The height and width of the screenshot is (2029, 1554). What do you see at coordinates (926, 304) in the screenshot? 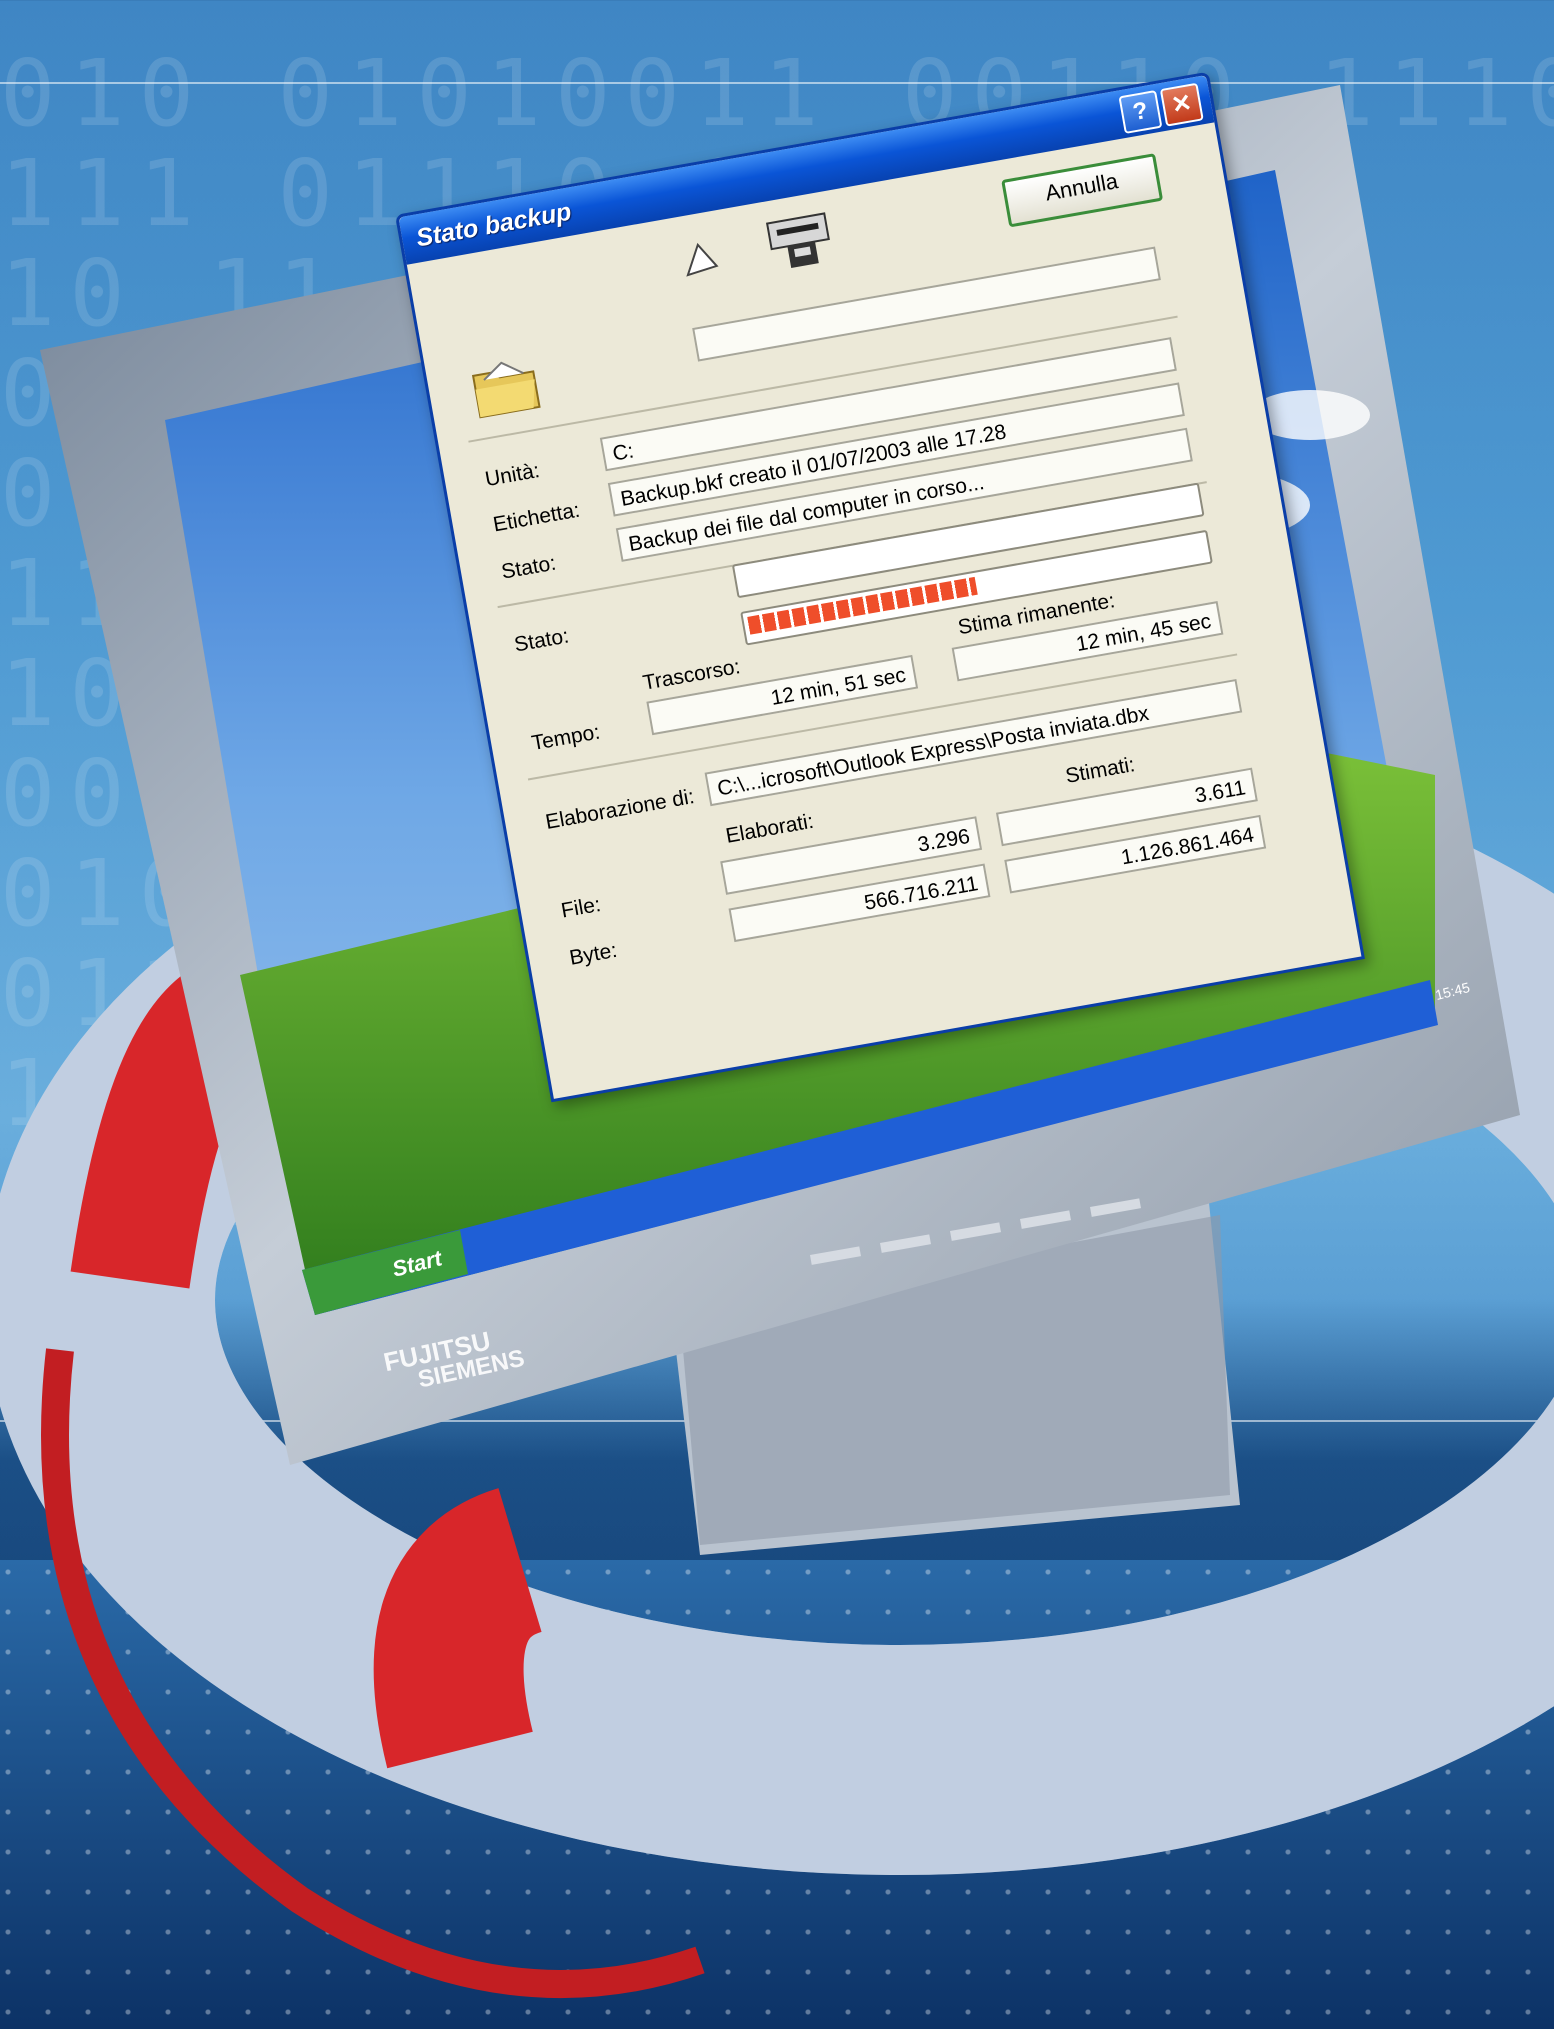
I see `blank-field` at bounding box center [926, 304].